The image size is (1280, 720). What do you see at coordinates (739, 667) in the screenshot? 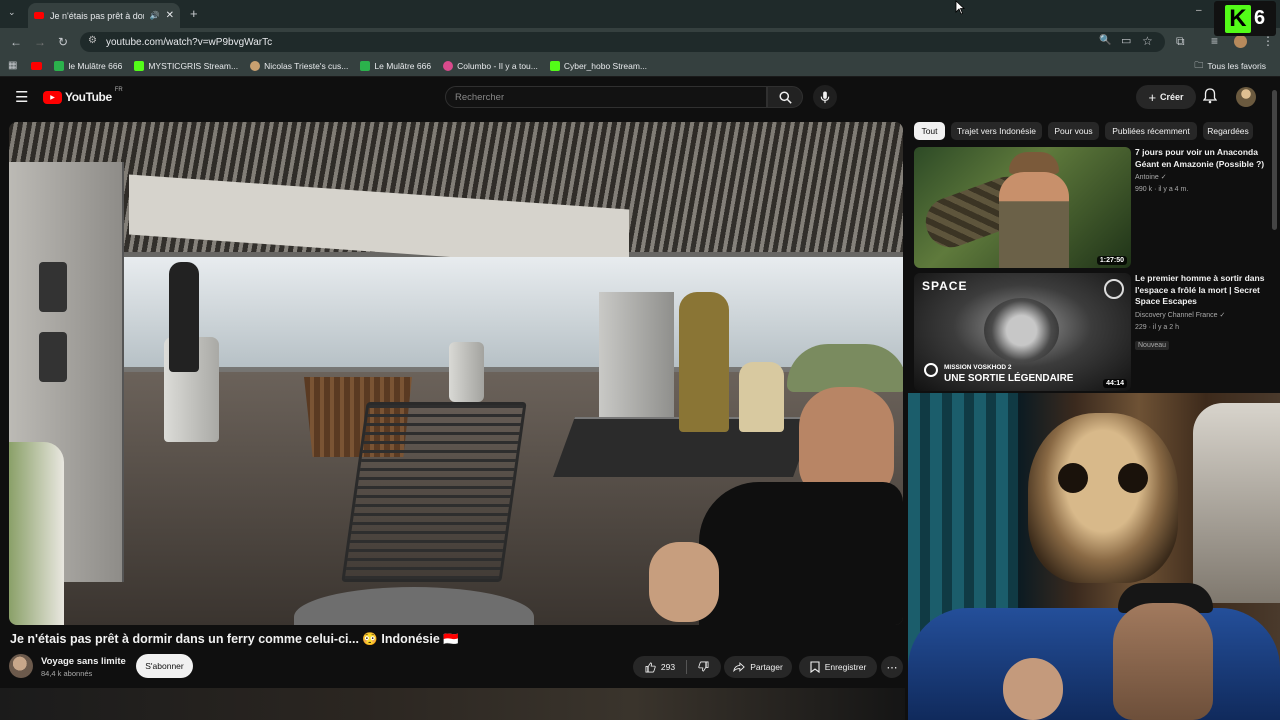
I see `share-icon` at bounding box center [739, 667].